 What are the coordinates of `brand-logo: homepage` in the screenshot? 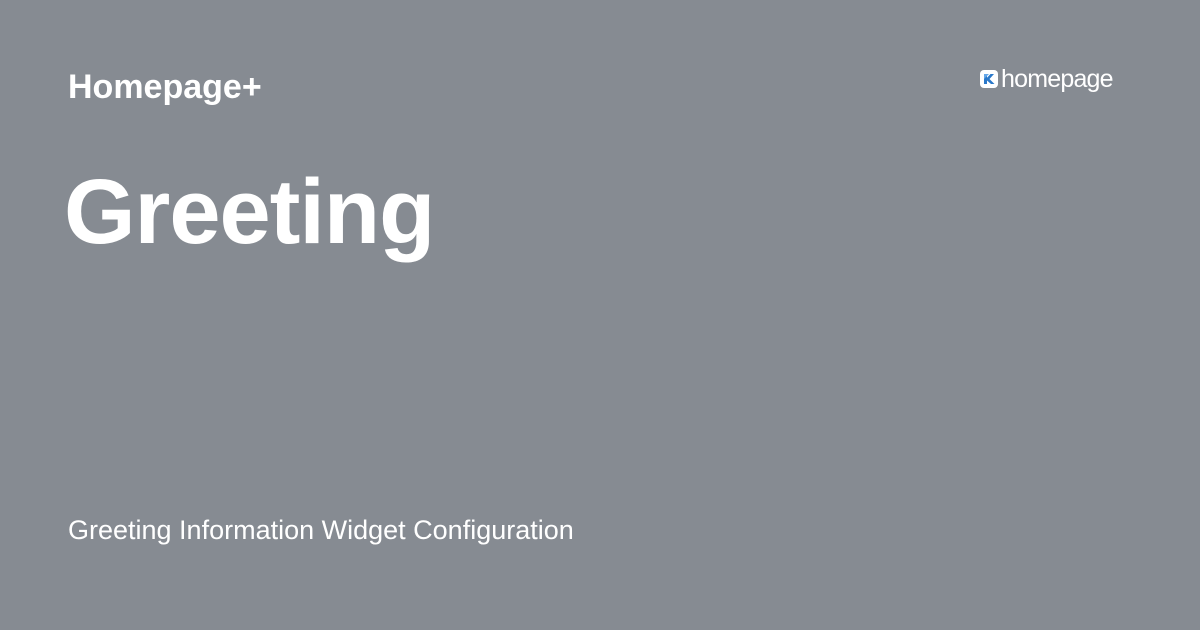 It's located at (1047, 79).